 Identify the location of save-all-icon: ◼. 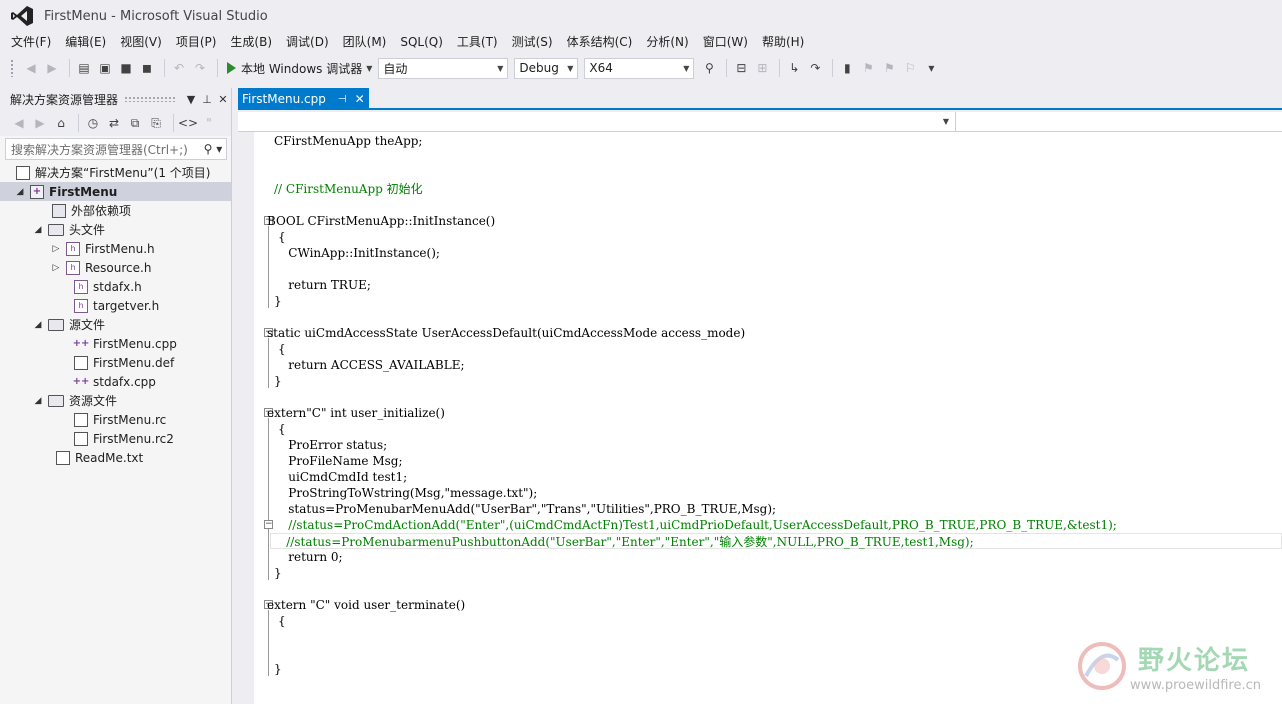
(147, 68).